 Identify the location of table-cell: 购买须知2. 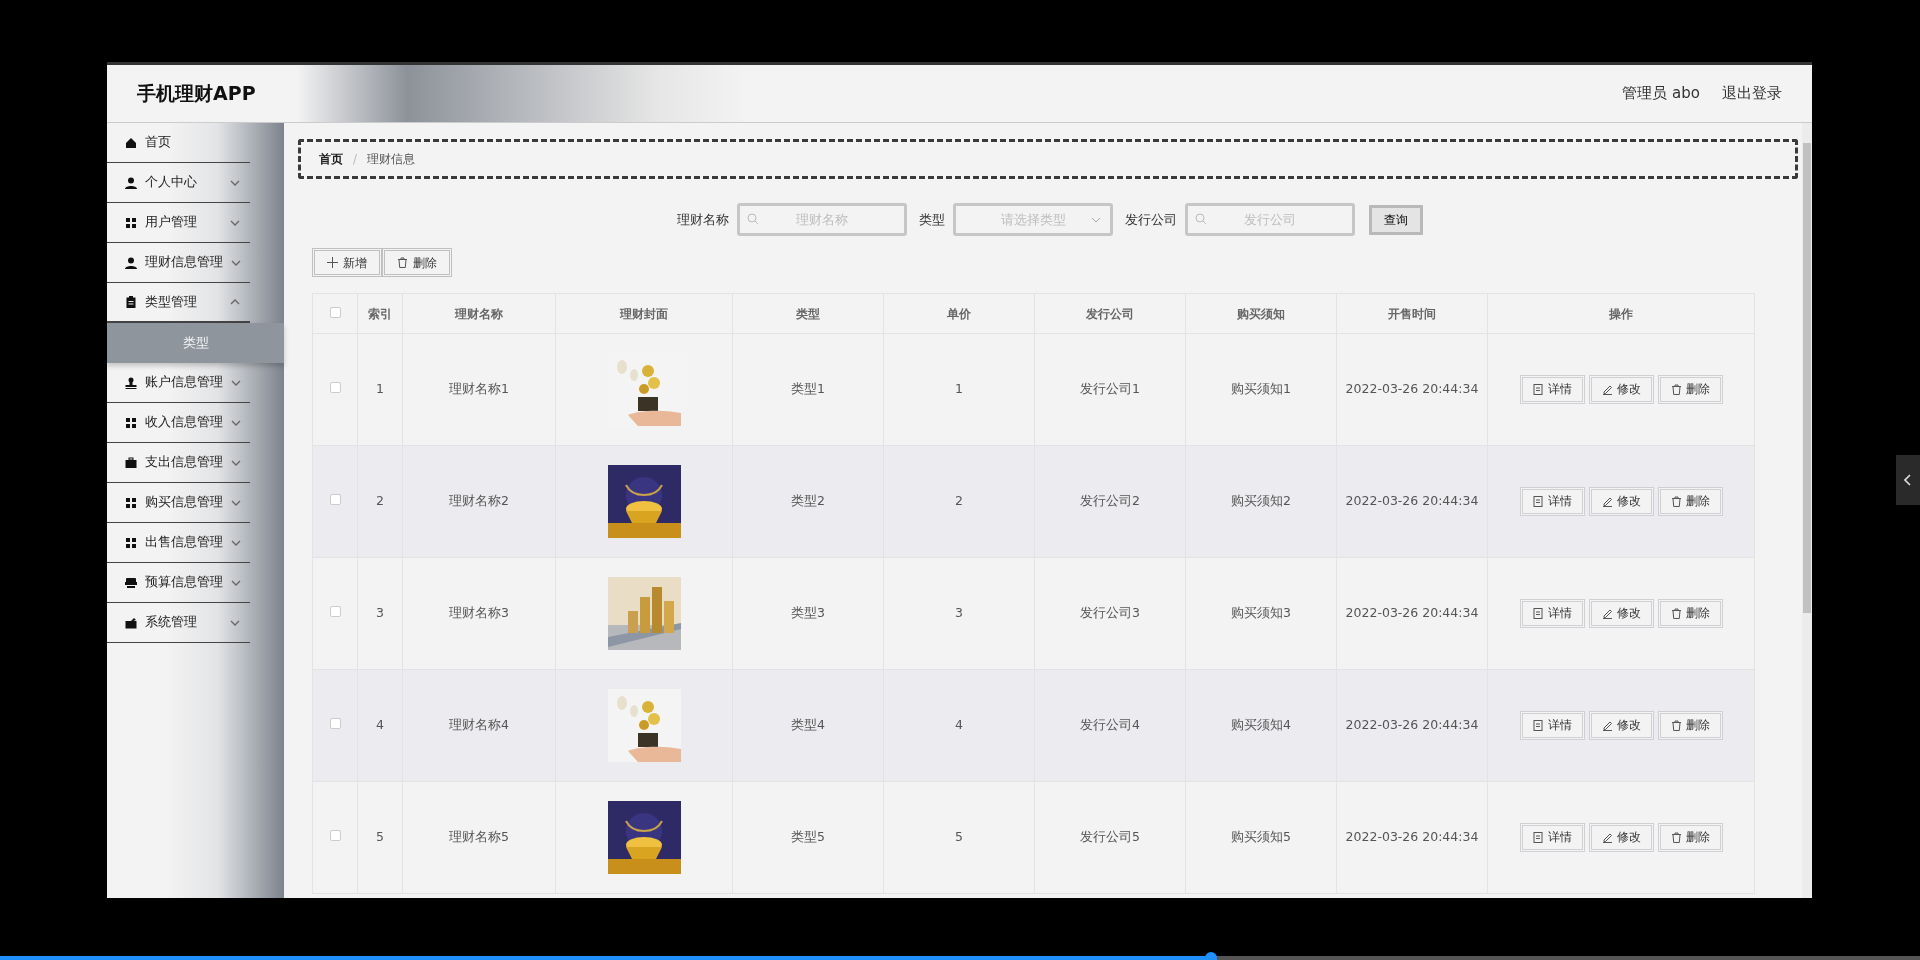
(1261, 501).